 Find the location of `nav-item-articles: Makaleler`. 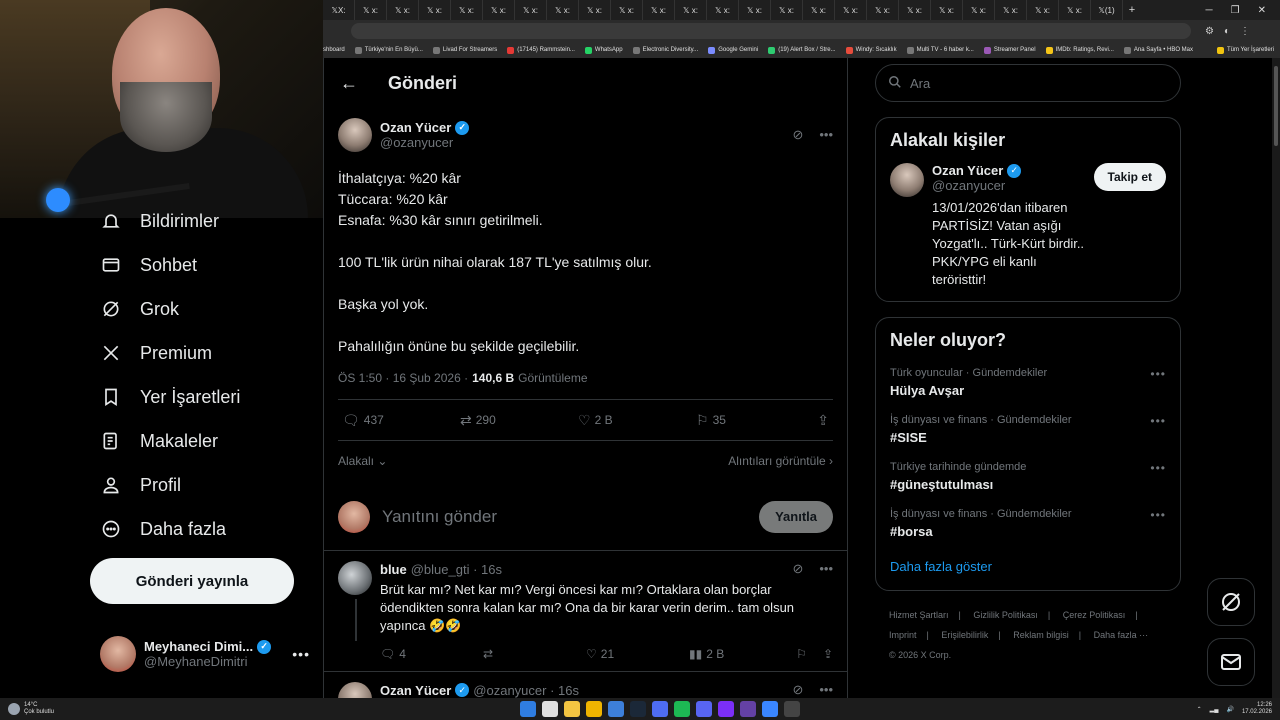

nav-item-articles: Makaleler is located at coordinates (159, 441).